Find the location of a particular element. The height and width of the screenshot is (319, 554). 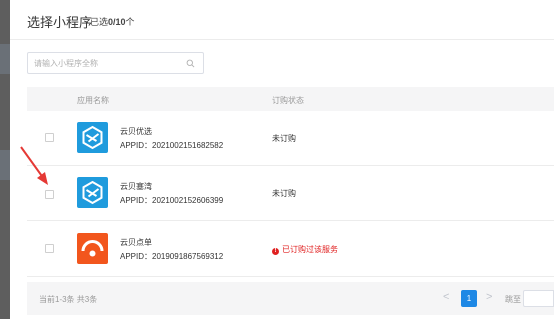

annotation-arrow is located at coordinates (34, 165).